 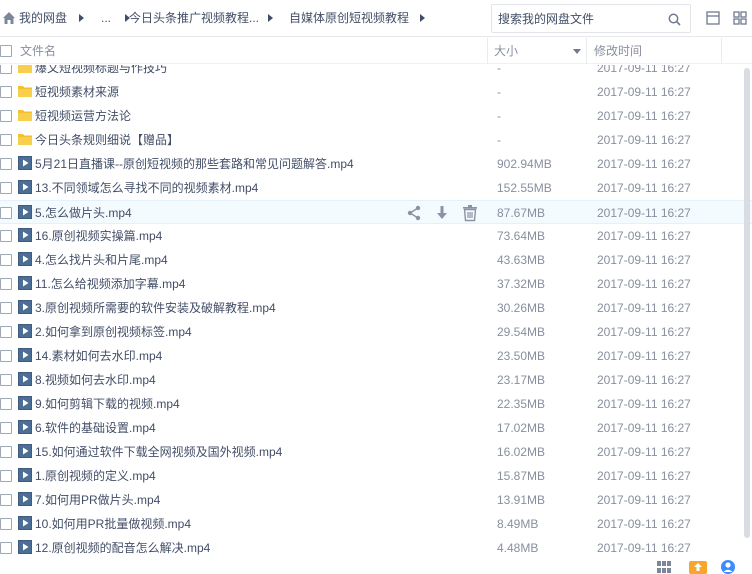 I want to click on file-row: 1.原创视频的定义.mp4 15.87MB 2017-09-11 16:27, so click(x=376, y=476).